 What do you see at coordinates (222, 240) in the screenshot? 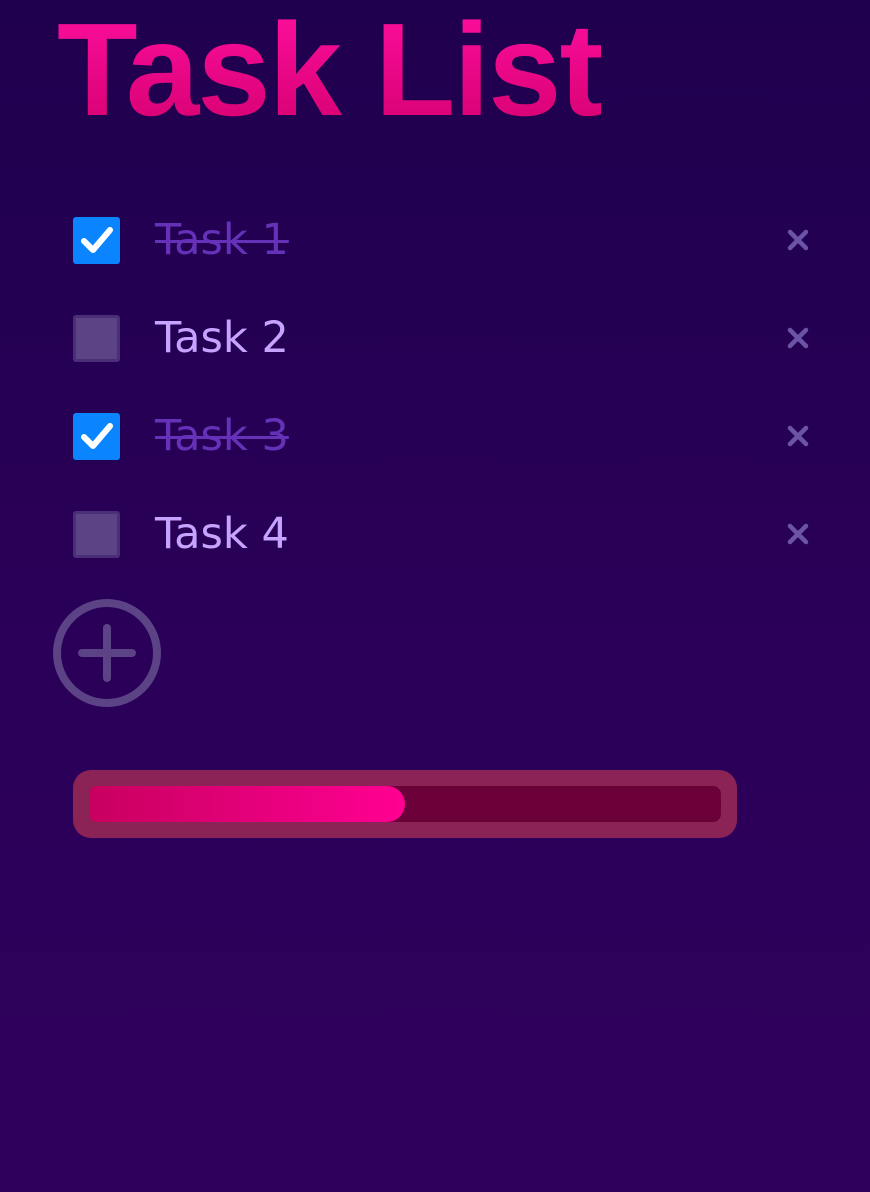
I see `task-label: Task 1` at bounding box center [222, 240].